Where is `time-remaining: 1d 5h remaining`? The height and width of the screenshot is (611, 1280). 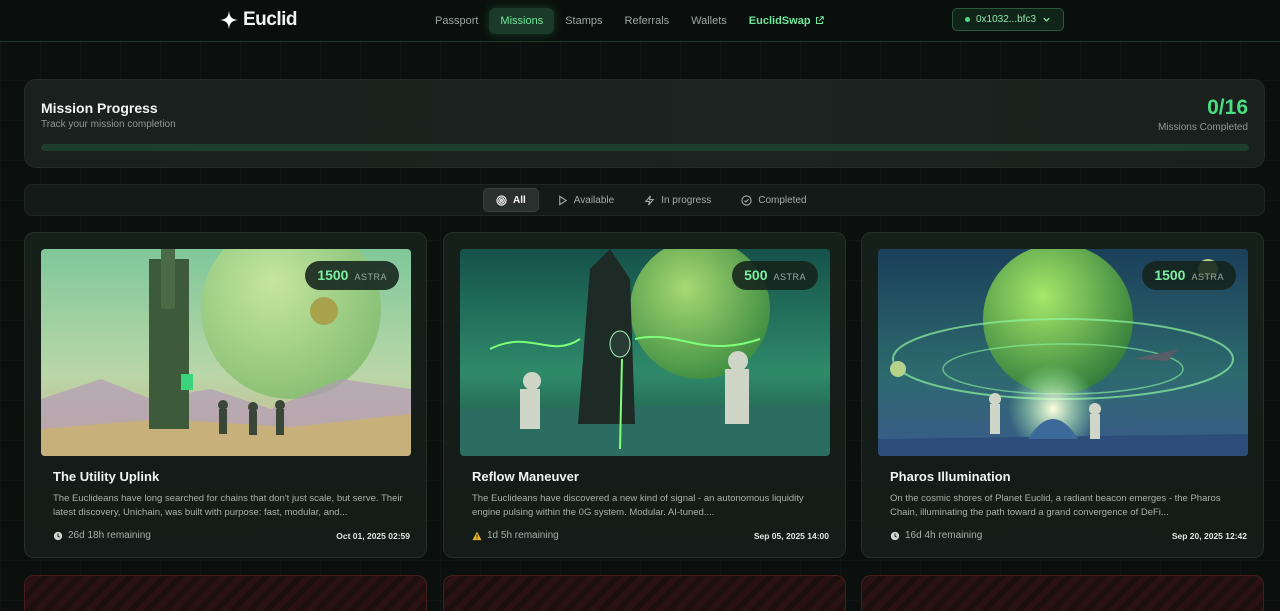 time-remaining: 1d 5h remaining is located at coordinates (515, 535).